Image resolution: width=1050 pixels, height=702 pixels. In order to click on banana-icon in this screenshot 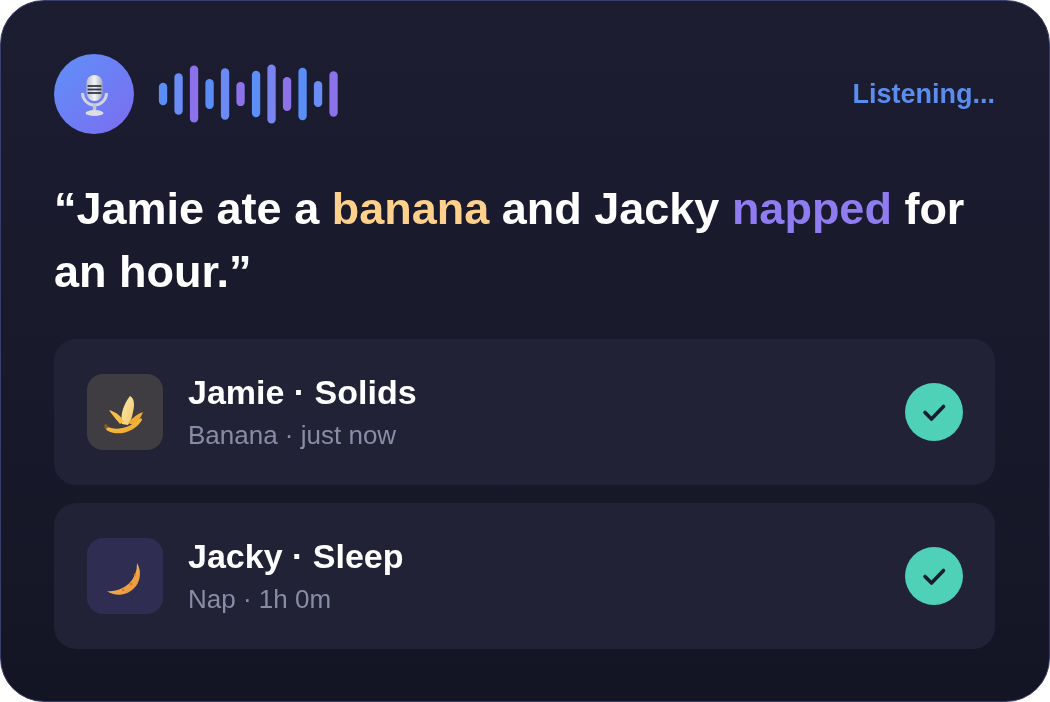, I will do `click(125, 412)`.